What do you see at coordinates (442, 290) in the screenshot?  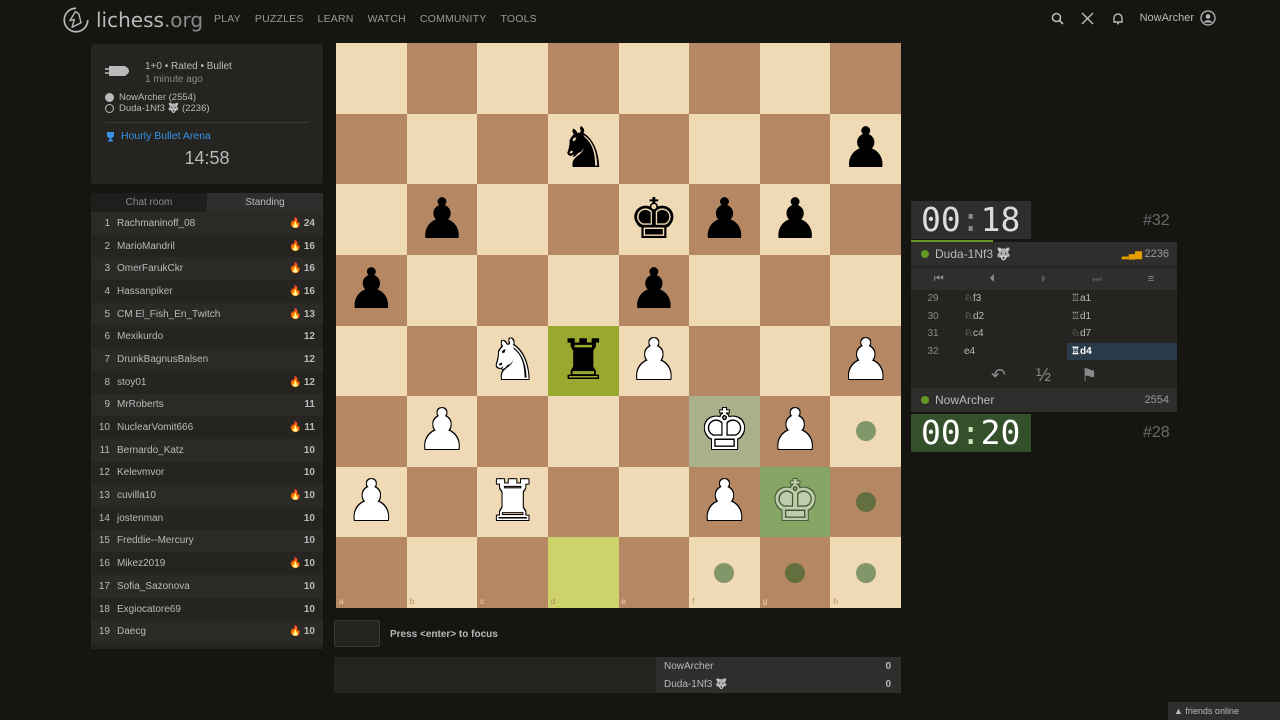 I see `square-b5` at bounding box center [442, 290].